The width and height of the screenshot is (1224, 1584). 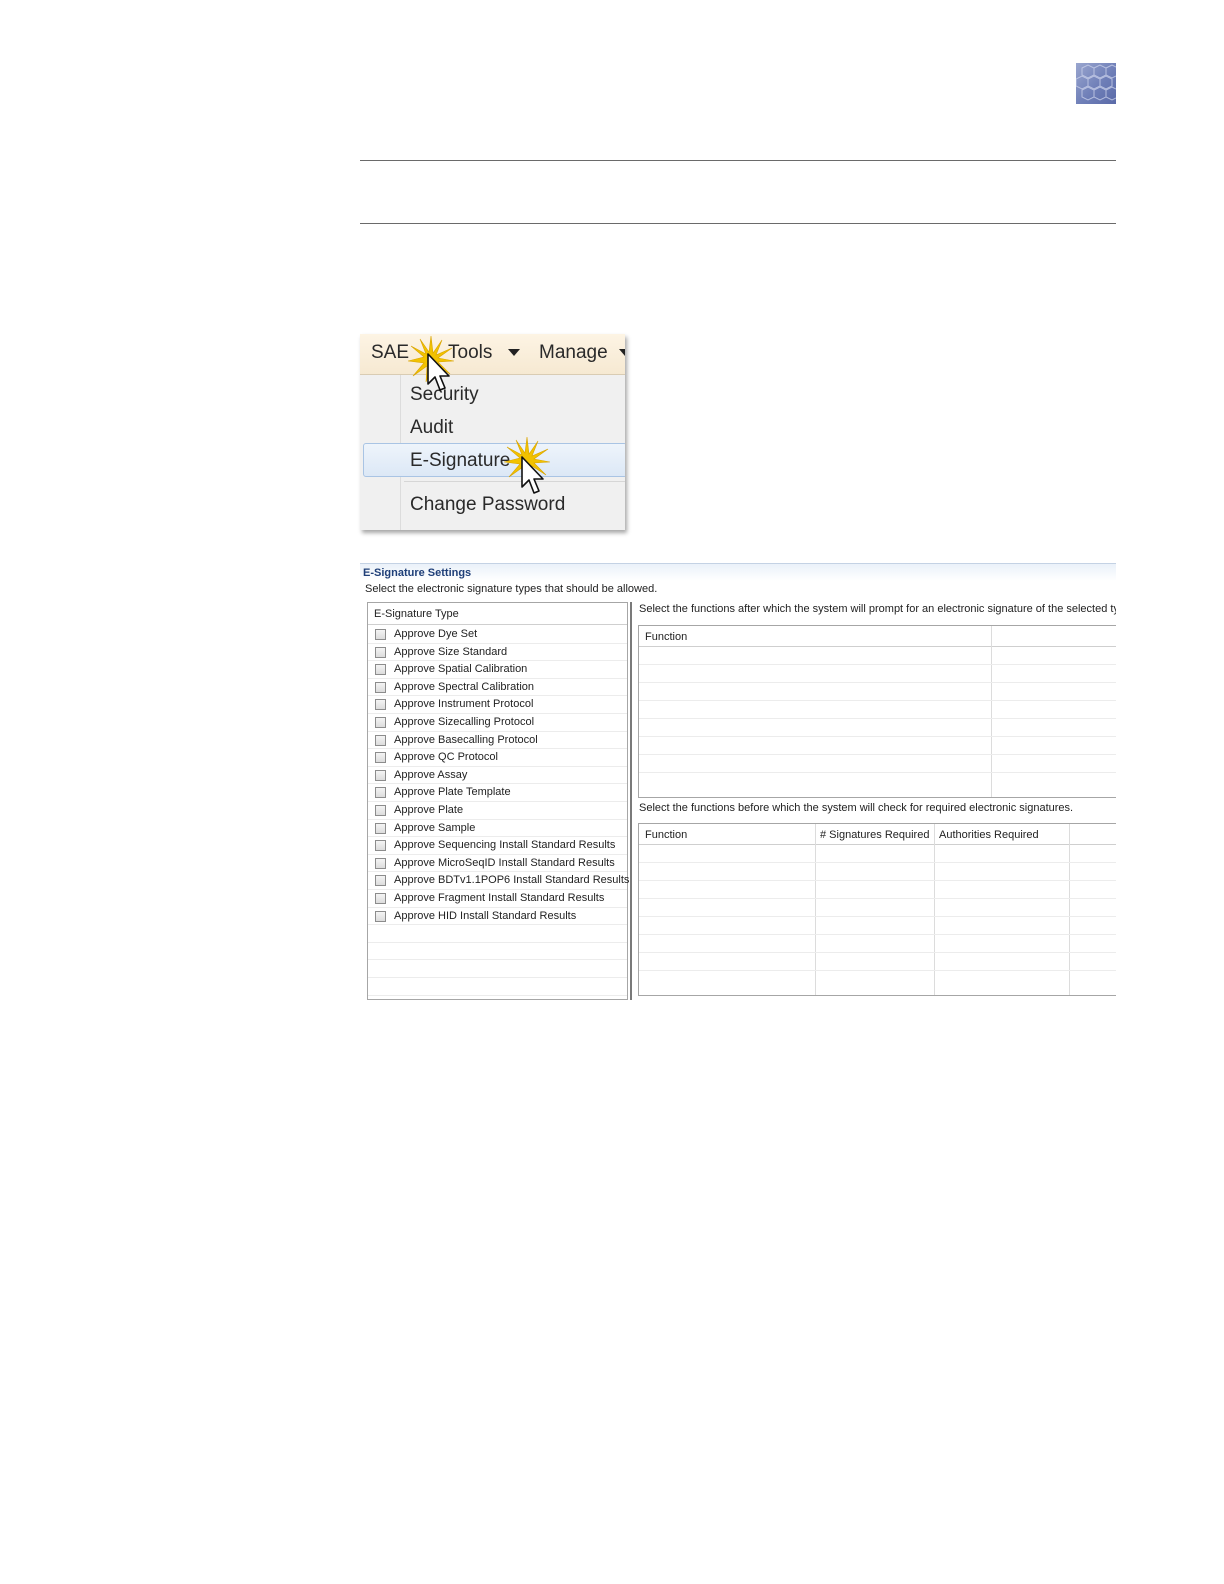 I want to click on header-rule-top, so click(x=738, y=160).